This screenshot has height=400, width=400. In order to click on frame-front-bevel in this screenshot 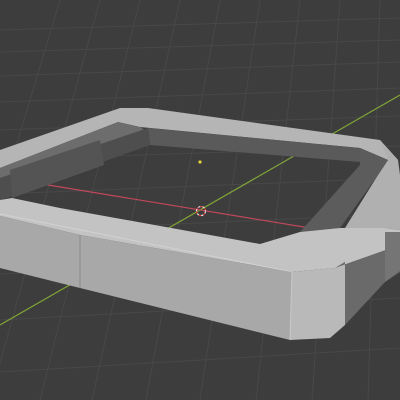, I will do `click(317, 300)`.